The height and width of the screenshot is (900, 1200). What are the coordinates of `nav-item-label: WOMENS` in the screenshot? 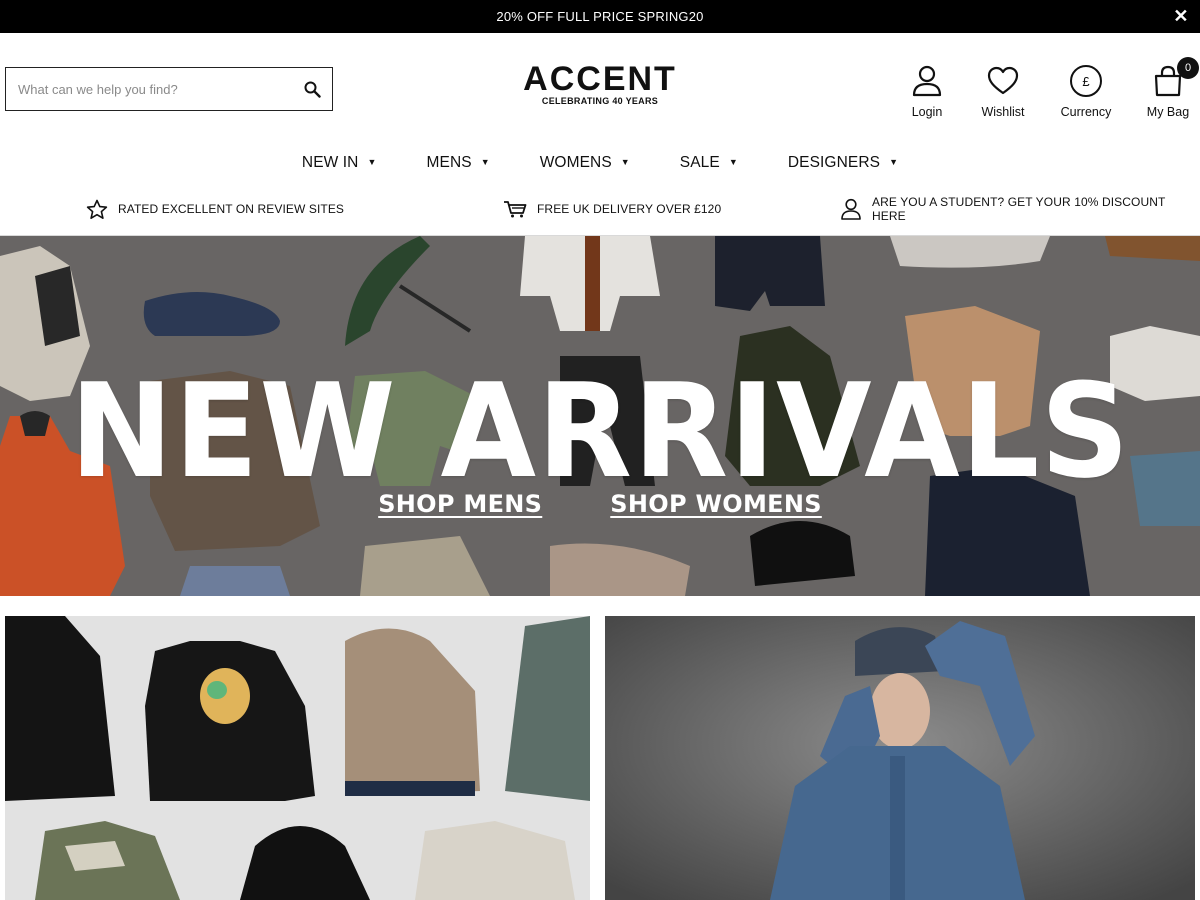 It's located at (575, 162).